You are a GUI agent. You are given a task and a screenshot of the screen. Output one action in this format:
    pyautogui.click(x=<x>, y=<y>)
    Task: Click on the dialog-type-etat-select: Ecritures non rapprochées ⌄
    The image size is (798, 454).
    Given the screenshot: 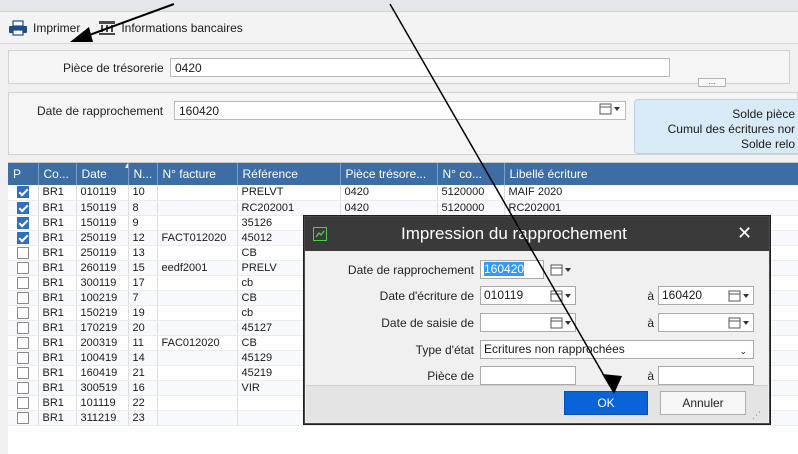 What is the action you would take?
    pyautogui.click(x=617, y=349)
    